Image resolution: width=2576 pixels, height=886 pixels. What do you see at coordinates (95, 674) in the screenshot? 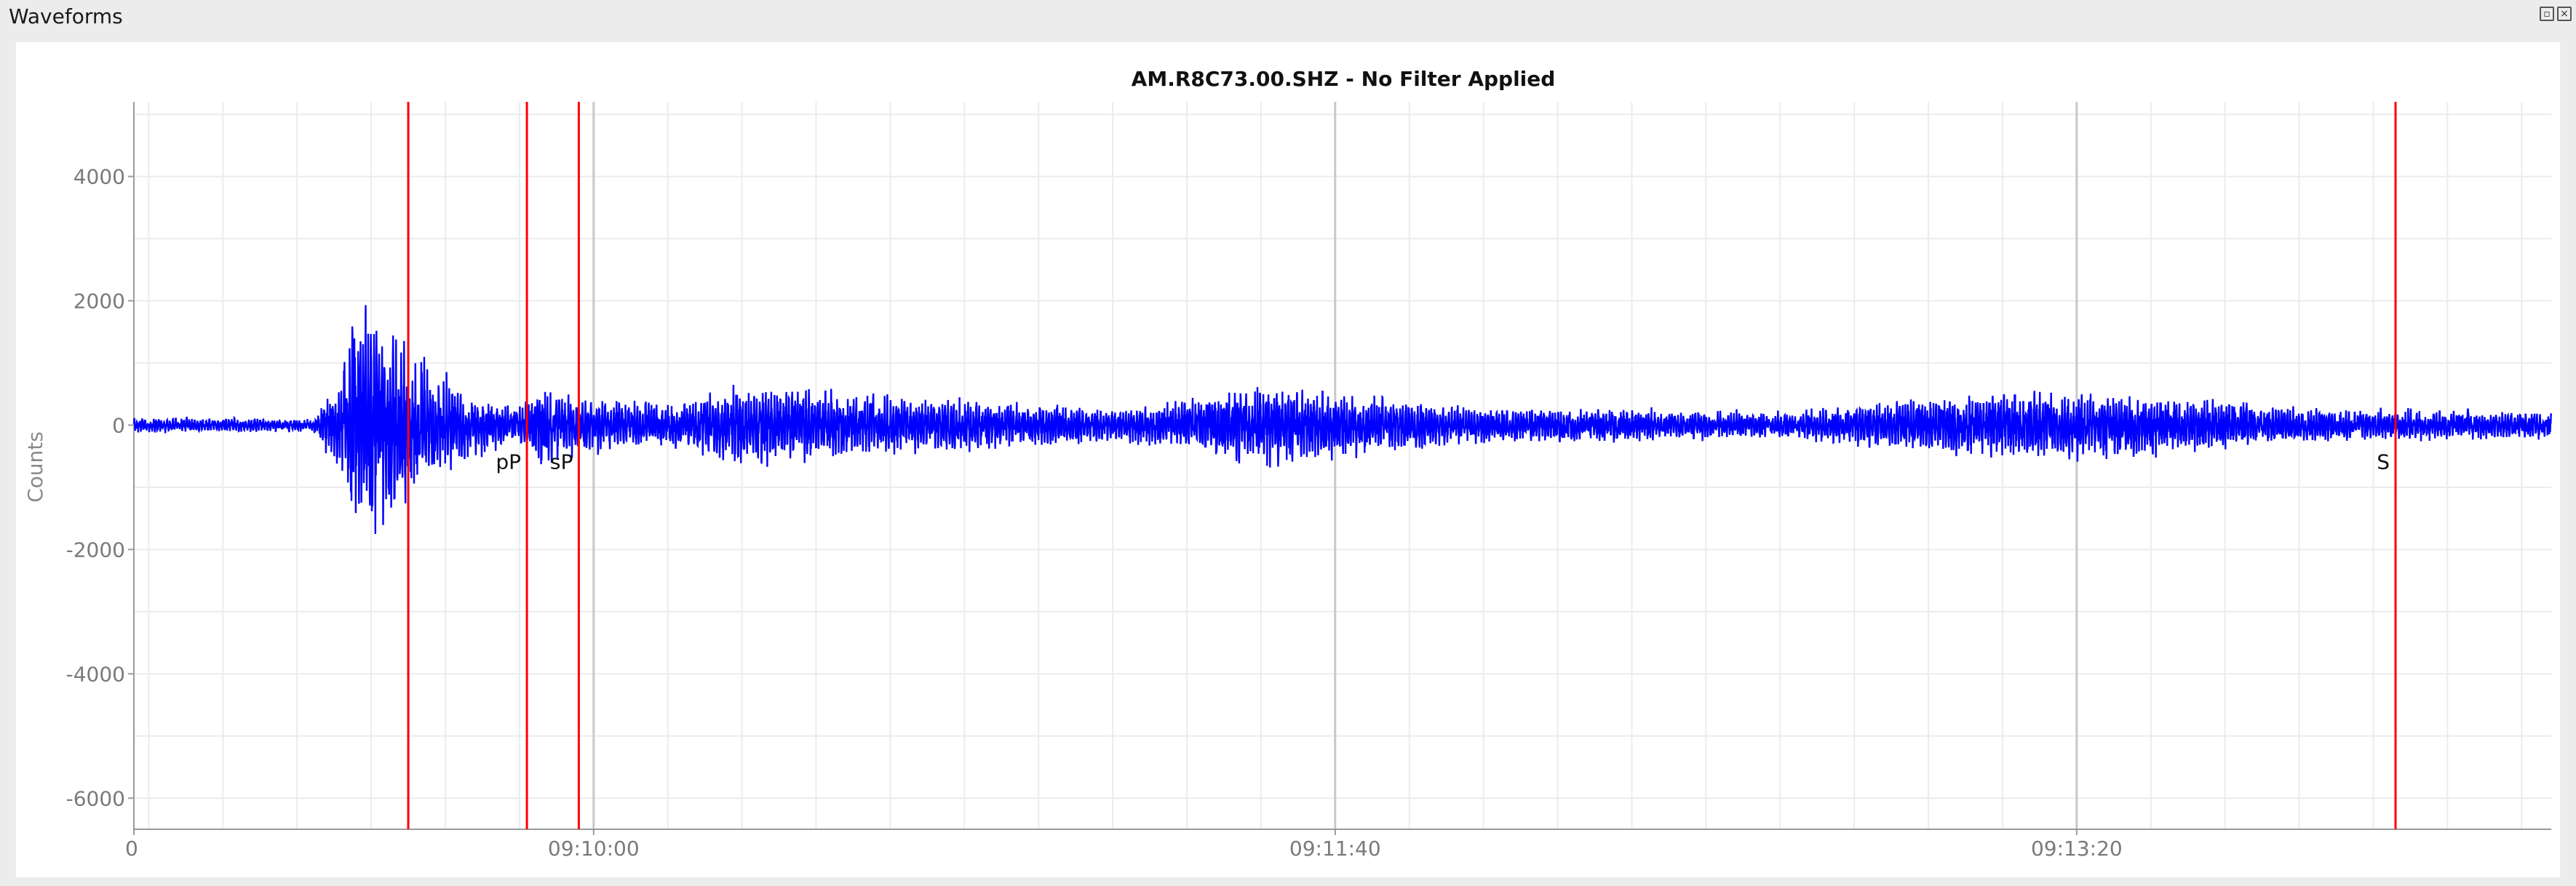
I see `y-tick-label: -4000` at bounding box center [95, 674].